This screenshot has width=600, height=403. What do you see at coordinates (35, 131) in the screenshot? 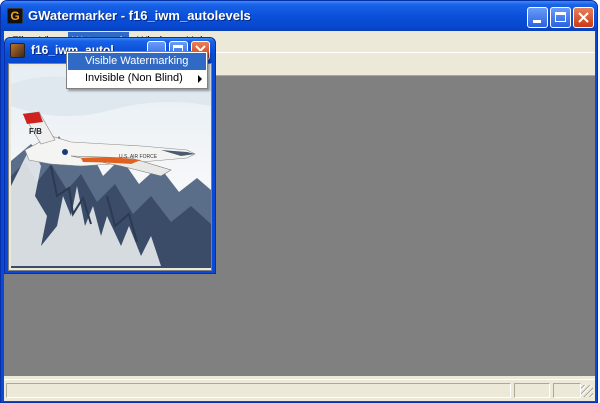
I see `svg-text: F/B` at bounding box center [35, 131].